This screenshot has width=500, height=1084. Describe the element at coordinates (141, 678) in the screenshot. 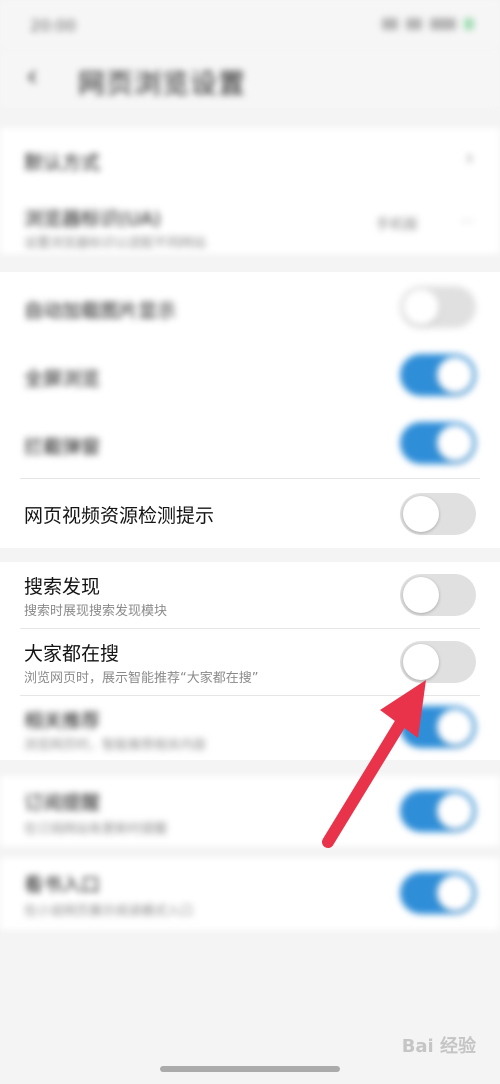

I see `row-sub: 浏览网页时，展示智能推荐“大家都在搜”` at that location.